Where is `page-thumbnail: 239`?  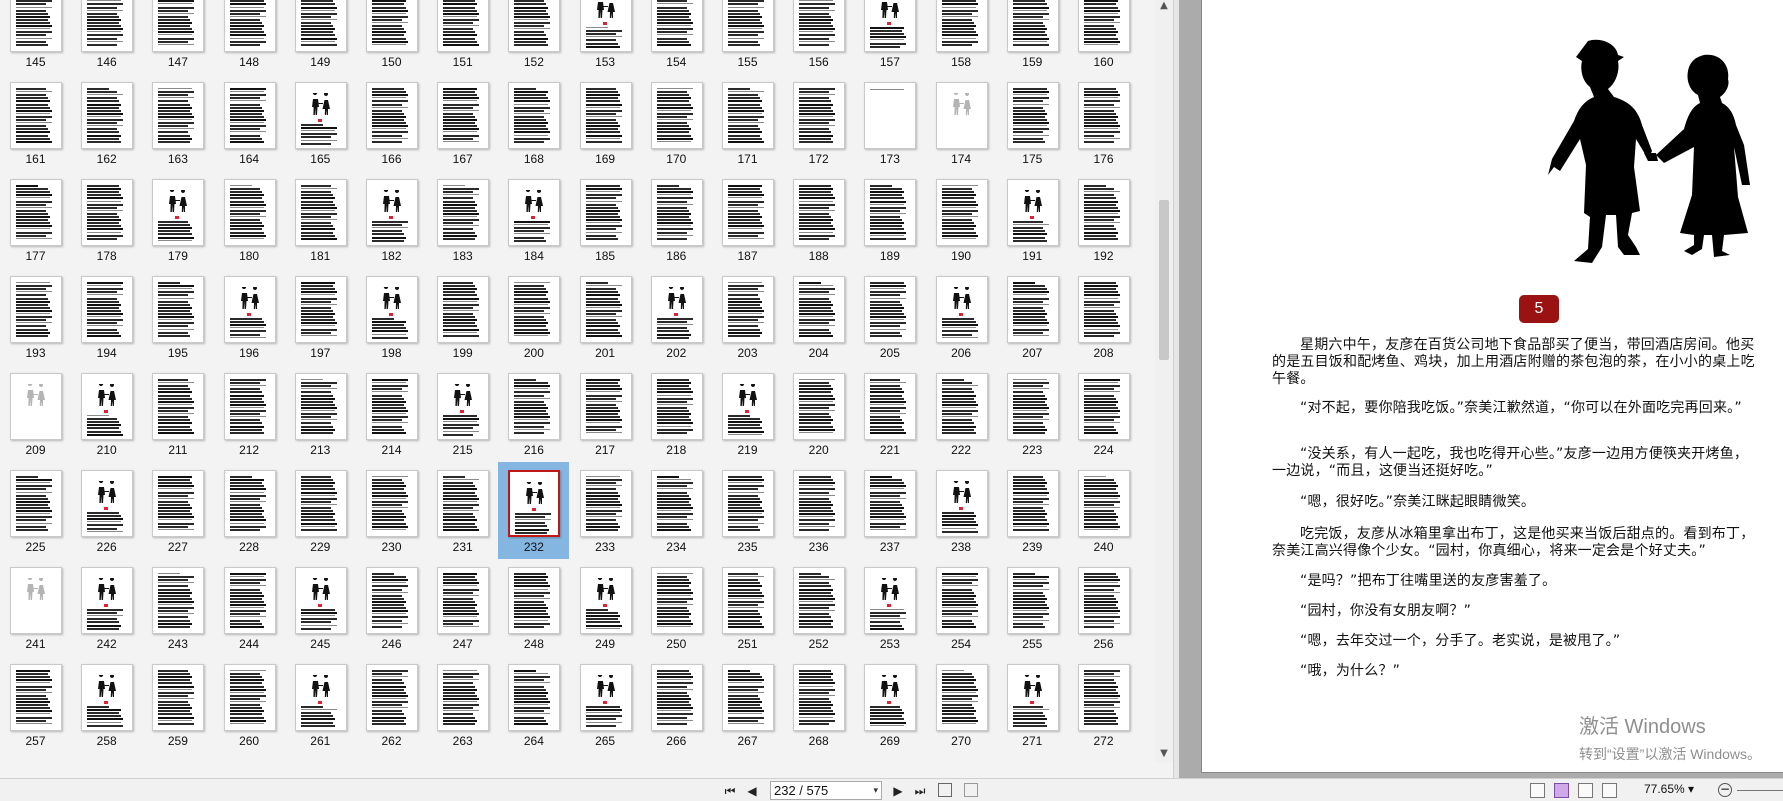
page-thumbnail: 239 is located at coordinates (1032, 510).